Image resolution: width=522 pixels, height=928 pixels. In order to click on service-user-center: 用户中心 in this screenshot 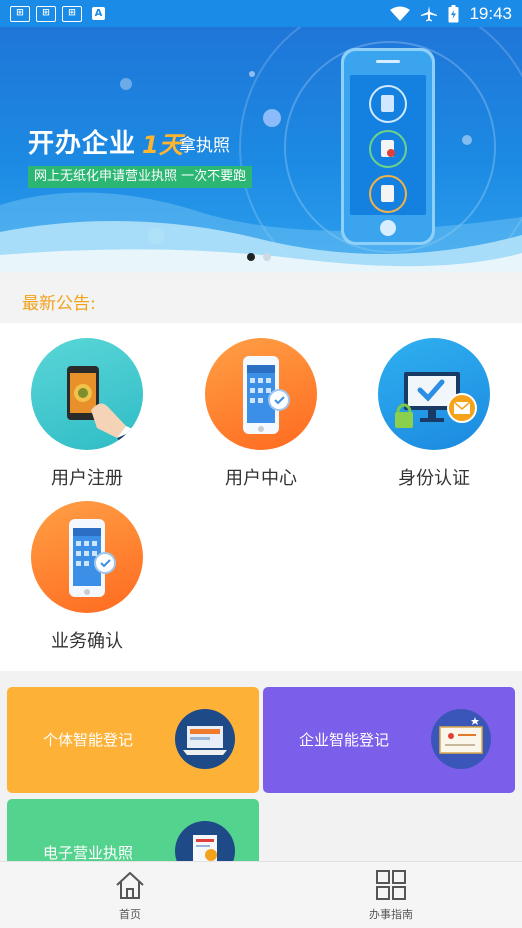, I will do `click(261, 414)`.